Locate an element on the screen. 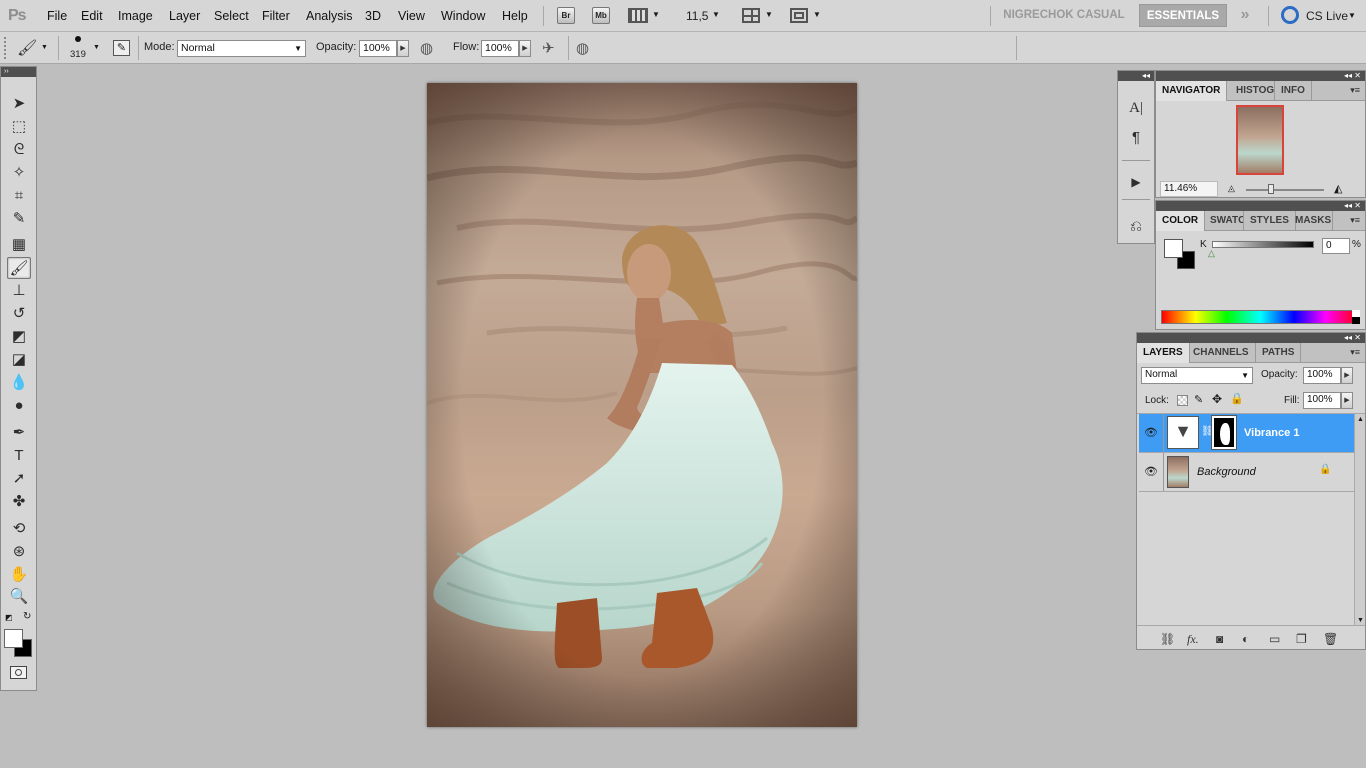 This screenshot has height=768, width=1366. history-brush-tool-icon: ↺ is located at coordinates (19, 314).